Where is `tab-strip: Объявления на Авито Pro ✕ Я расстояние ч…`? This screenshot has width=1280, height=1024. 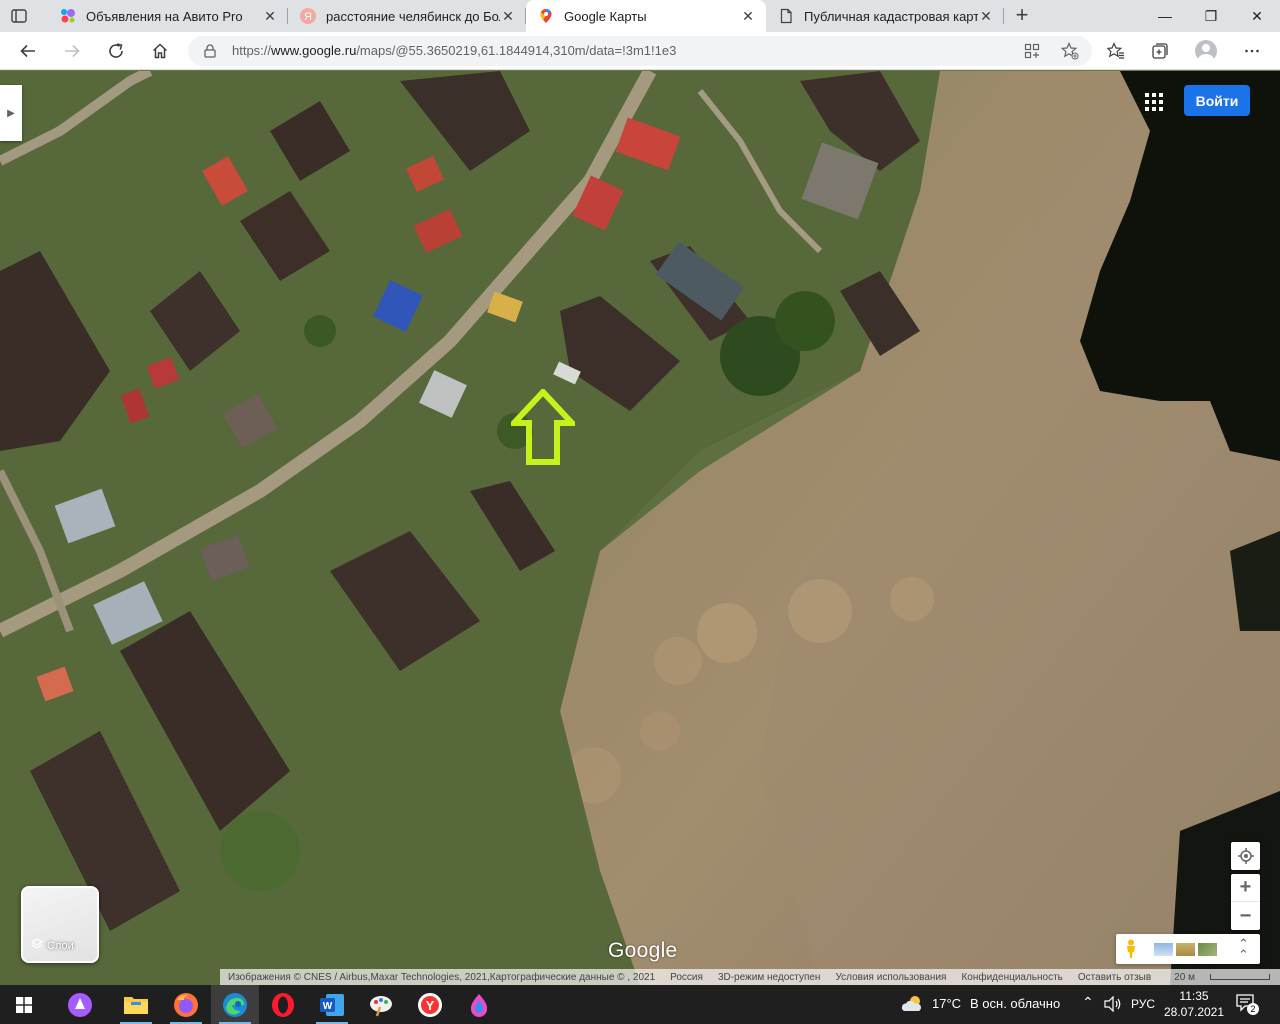
tab-strip: Объявления на Авито Pro ✕ Я расстояние ч… is located at coordinates (640, 16).